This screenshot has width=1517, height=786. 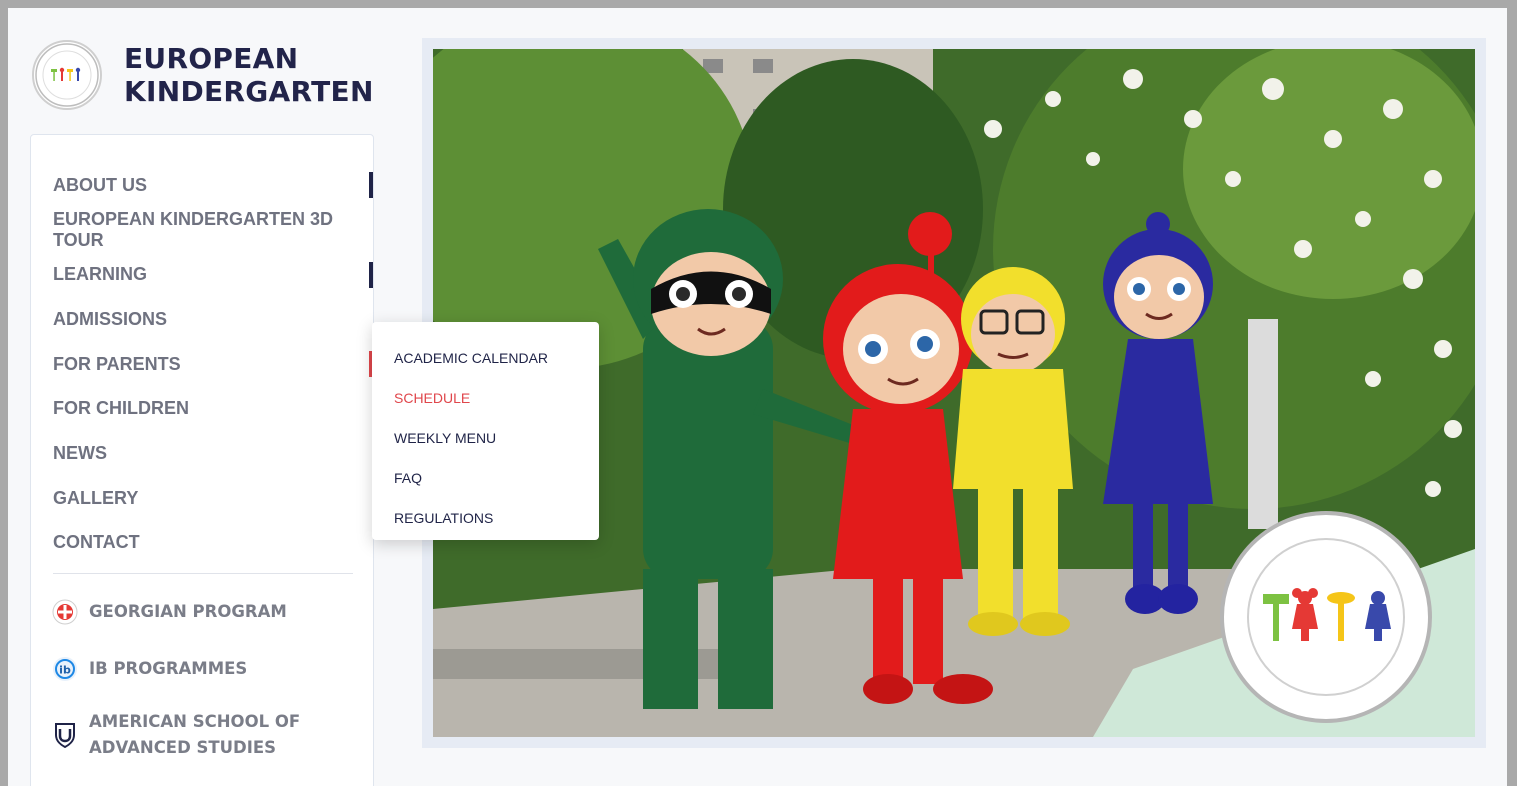 I want to click on program-link-american-school: AMERICAN SCHOOL OF ADVANCED STUDIES, so click(x=201, y=735).